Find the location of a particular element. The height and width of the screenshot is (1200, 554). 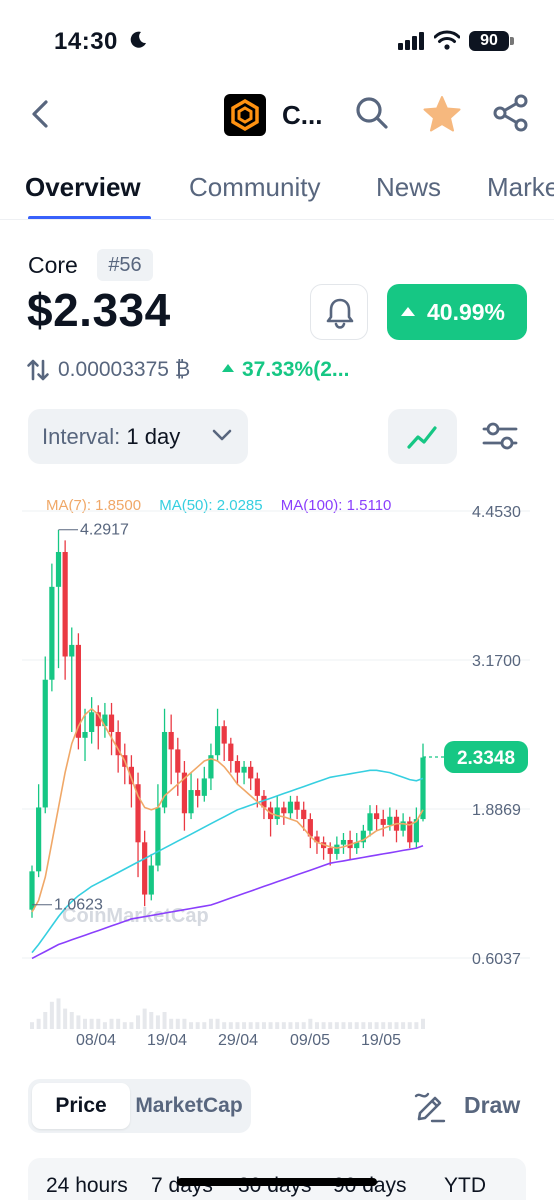

interval-value: 1 day is located at coordinates (153, 436).